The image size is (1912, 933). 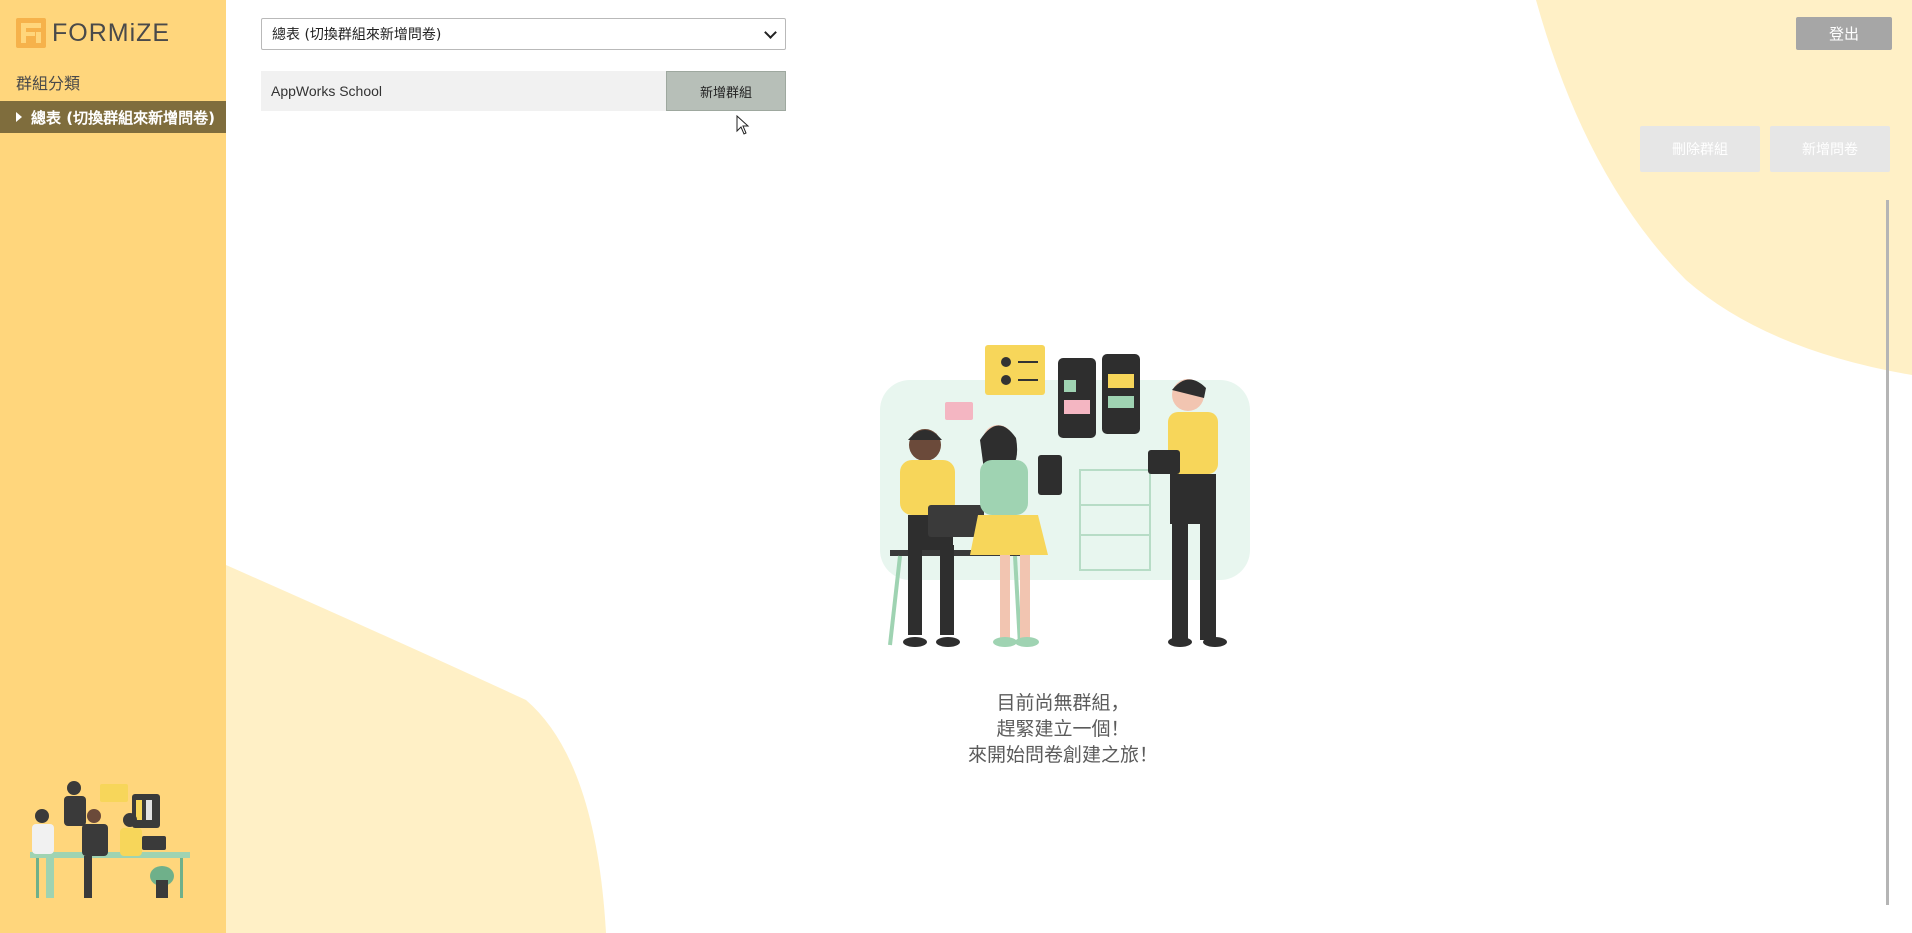 I want to click on logout-button: 登出, so click(x=1844, y=33).